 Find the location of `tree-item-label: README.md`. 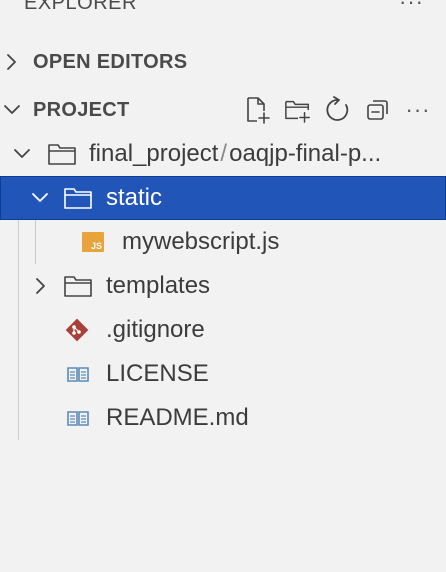

tree-item-label: README.md is located at coordinates (177, 417).